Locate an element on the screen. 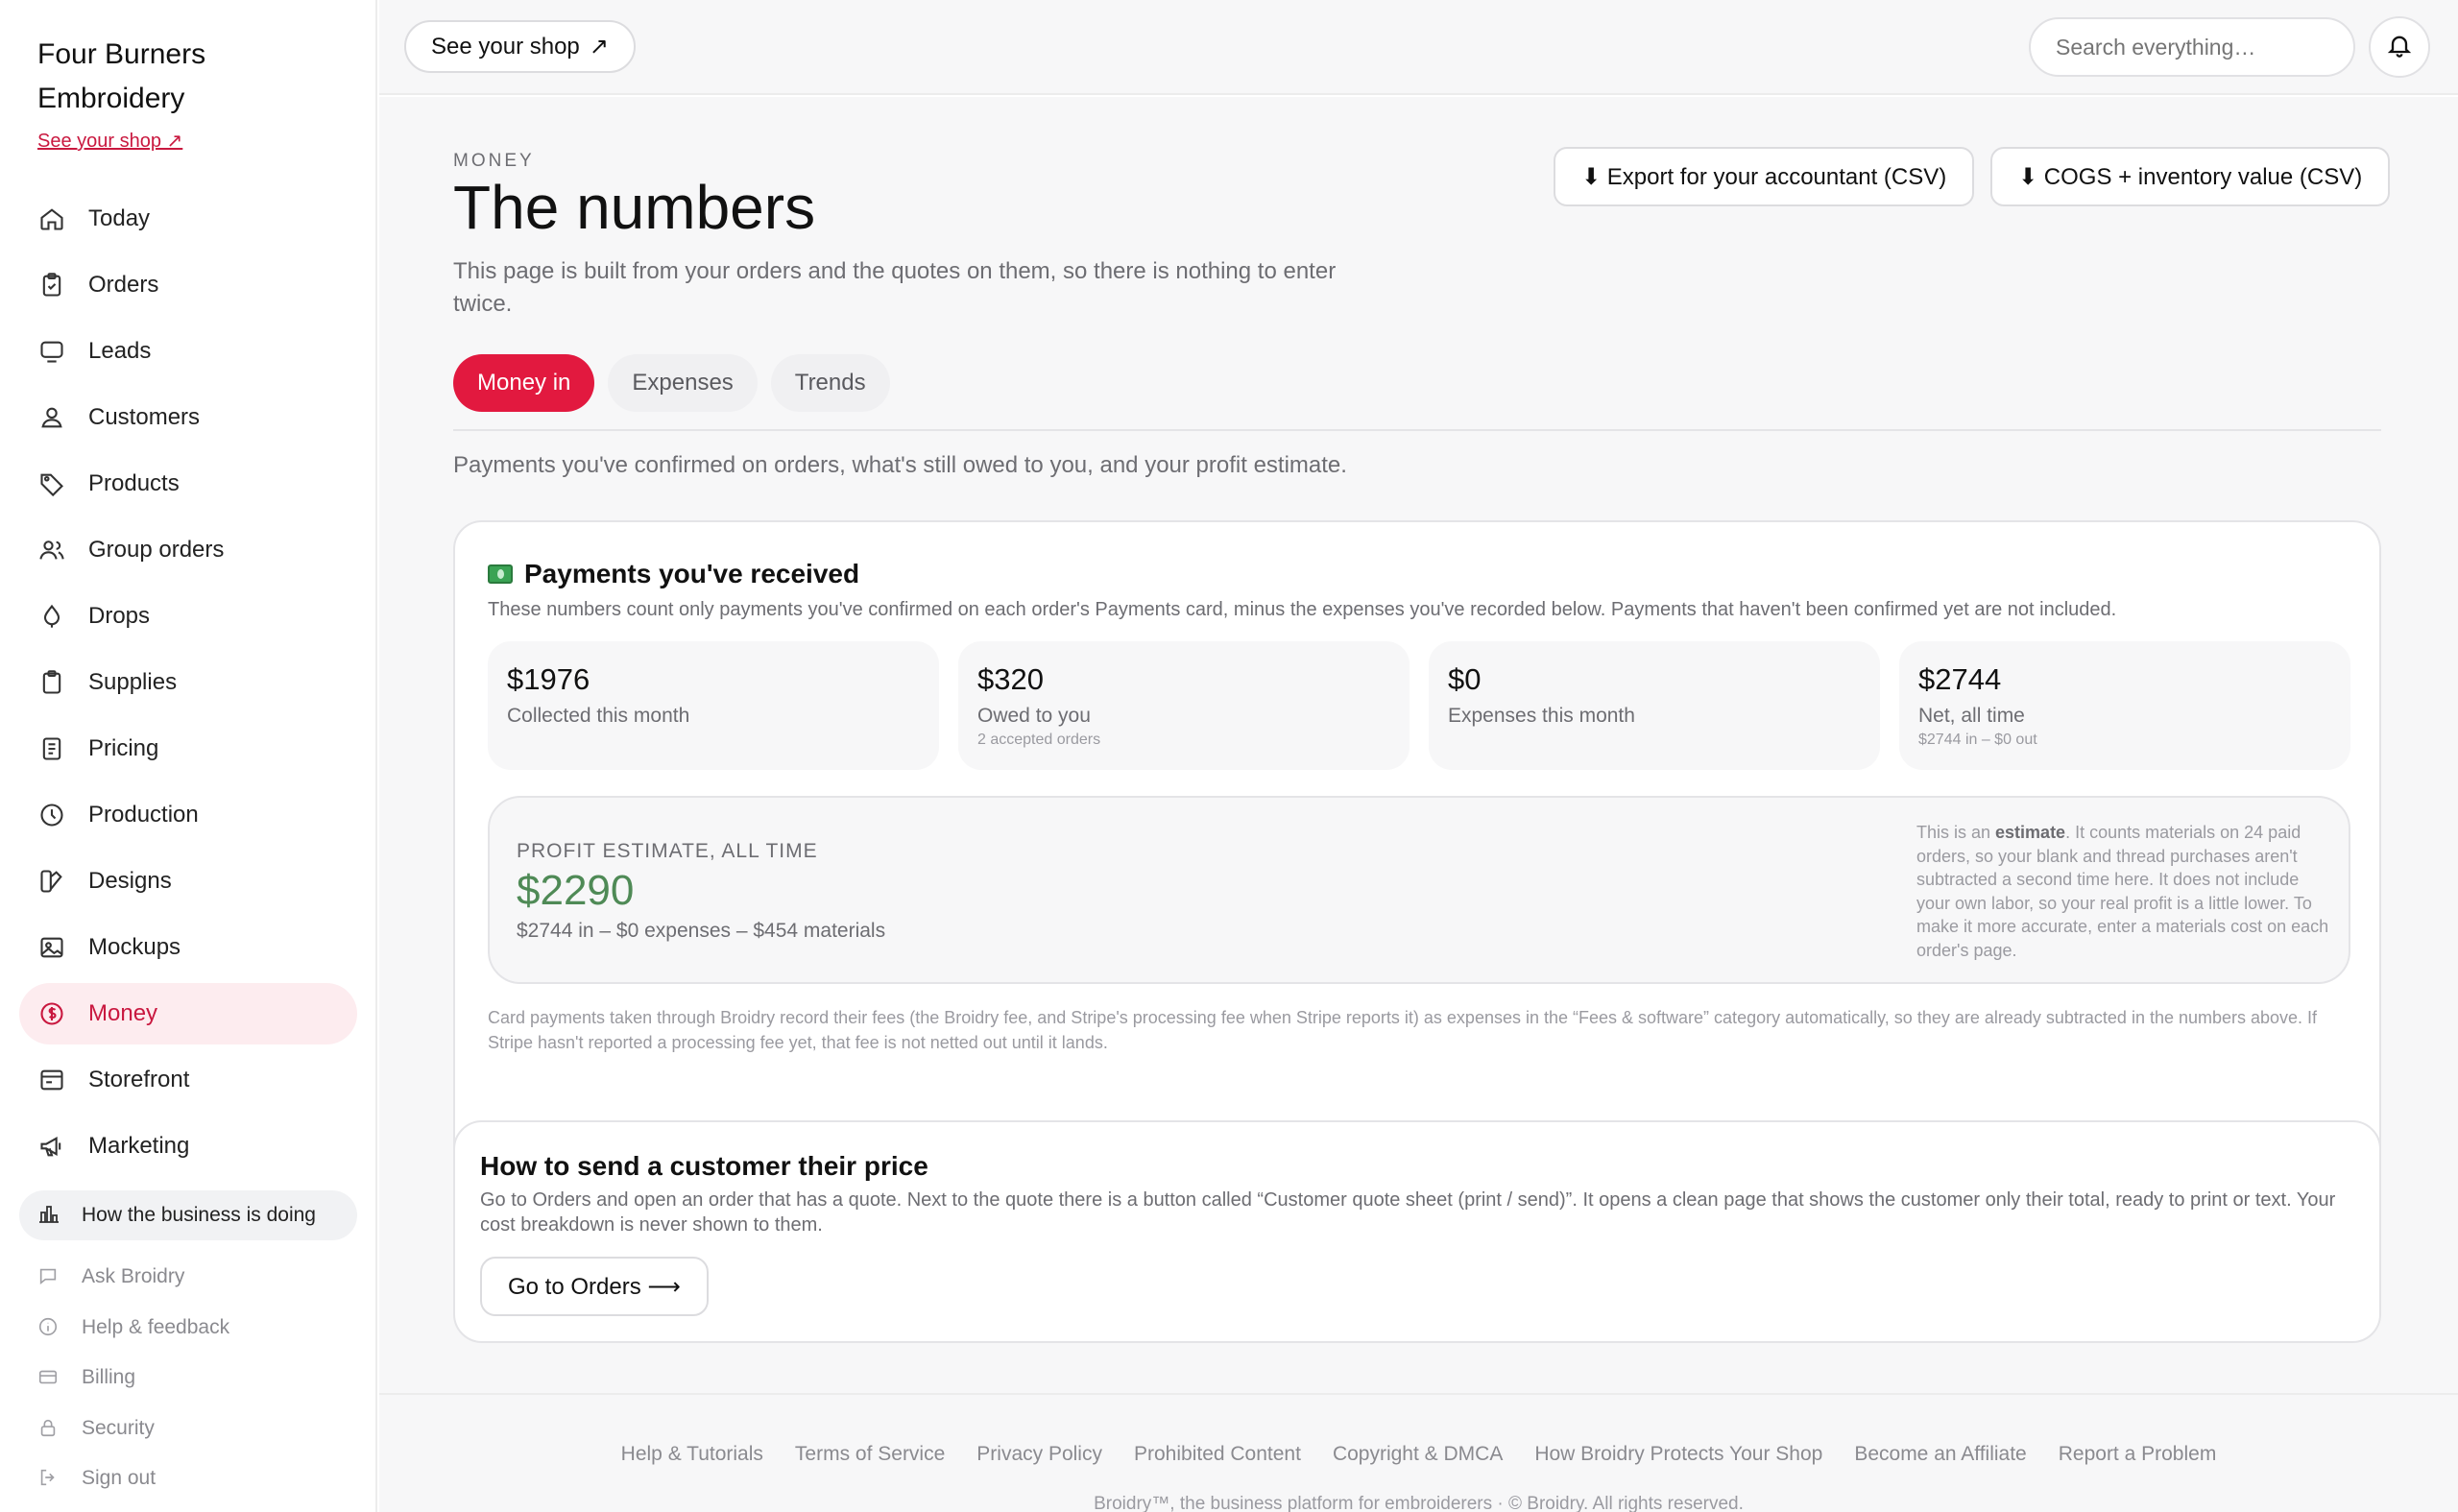 This screenshot has width=2458, height=1512. see-shop-button: See your shop ↗ is located at coordinates (520, 46).